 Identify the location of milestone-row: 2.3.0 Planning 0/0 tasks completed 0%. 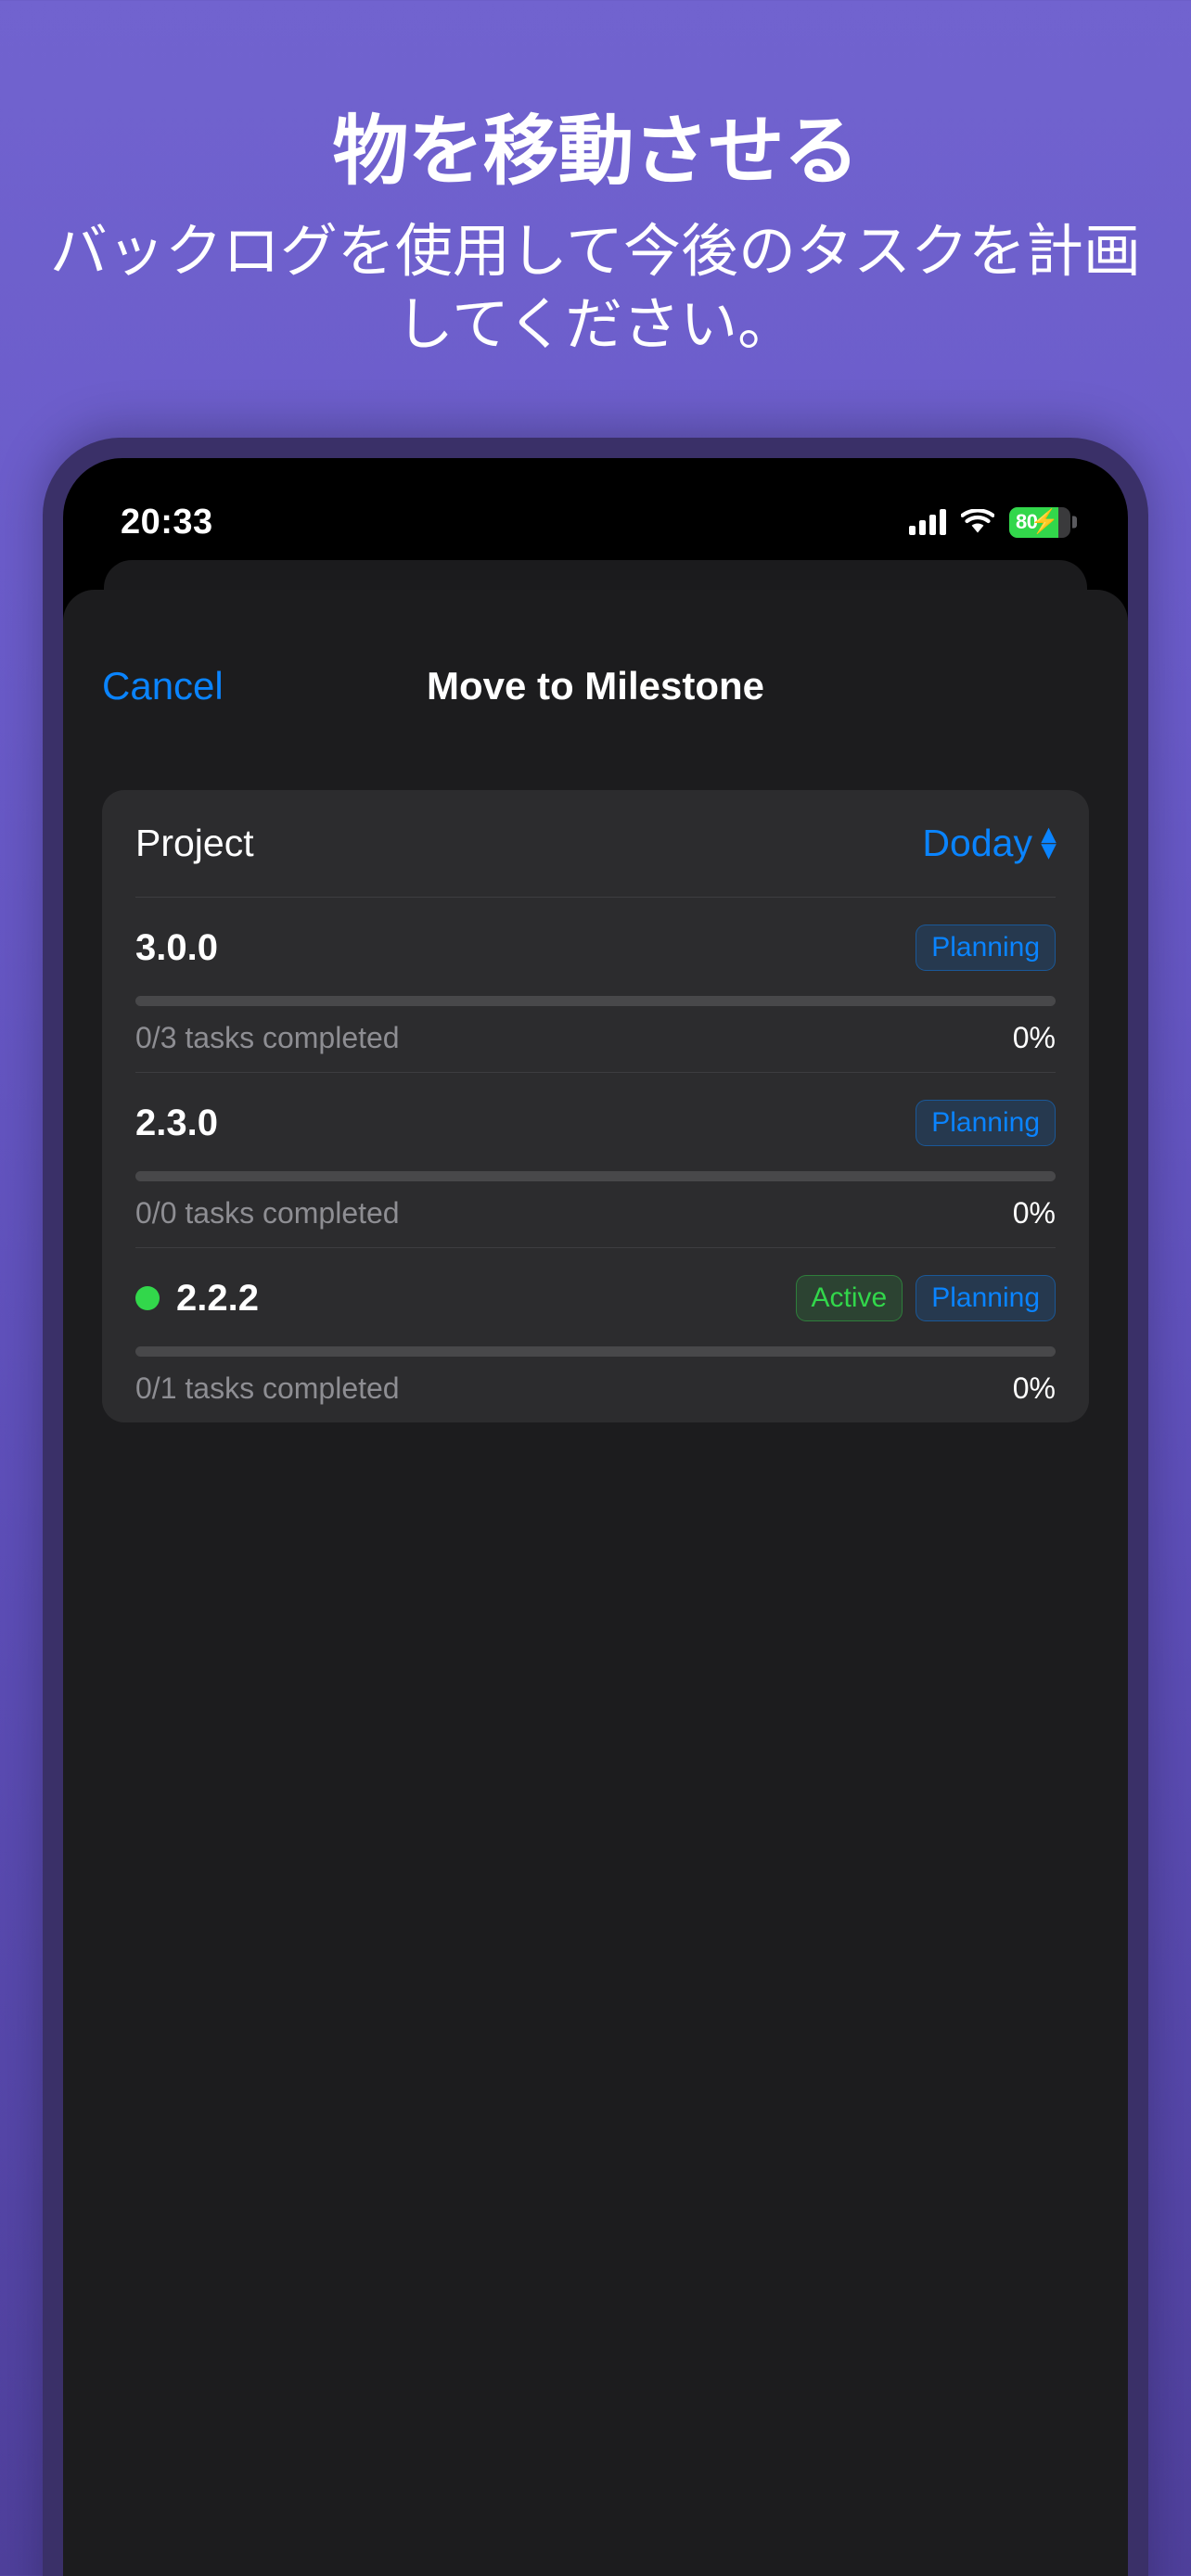
(595, 1160).